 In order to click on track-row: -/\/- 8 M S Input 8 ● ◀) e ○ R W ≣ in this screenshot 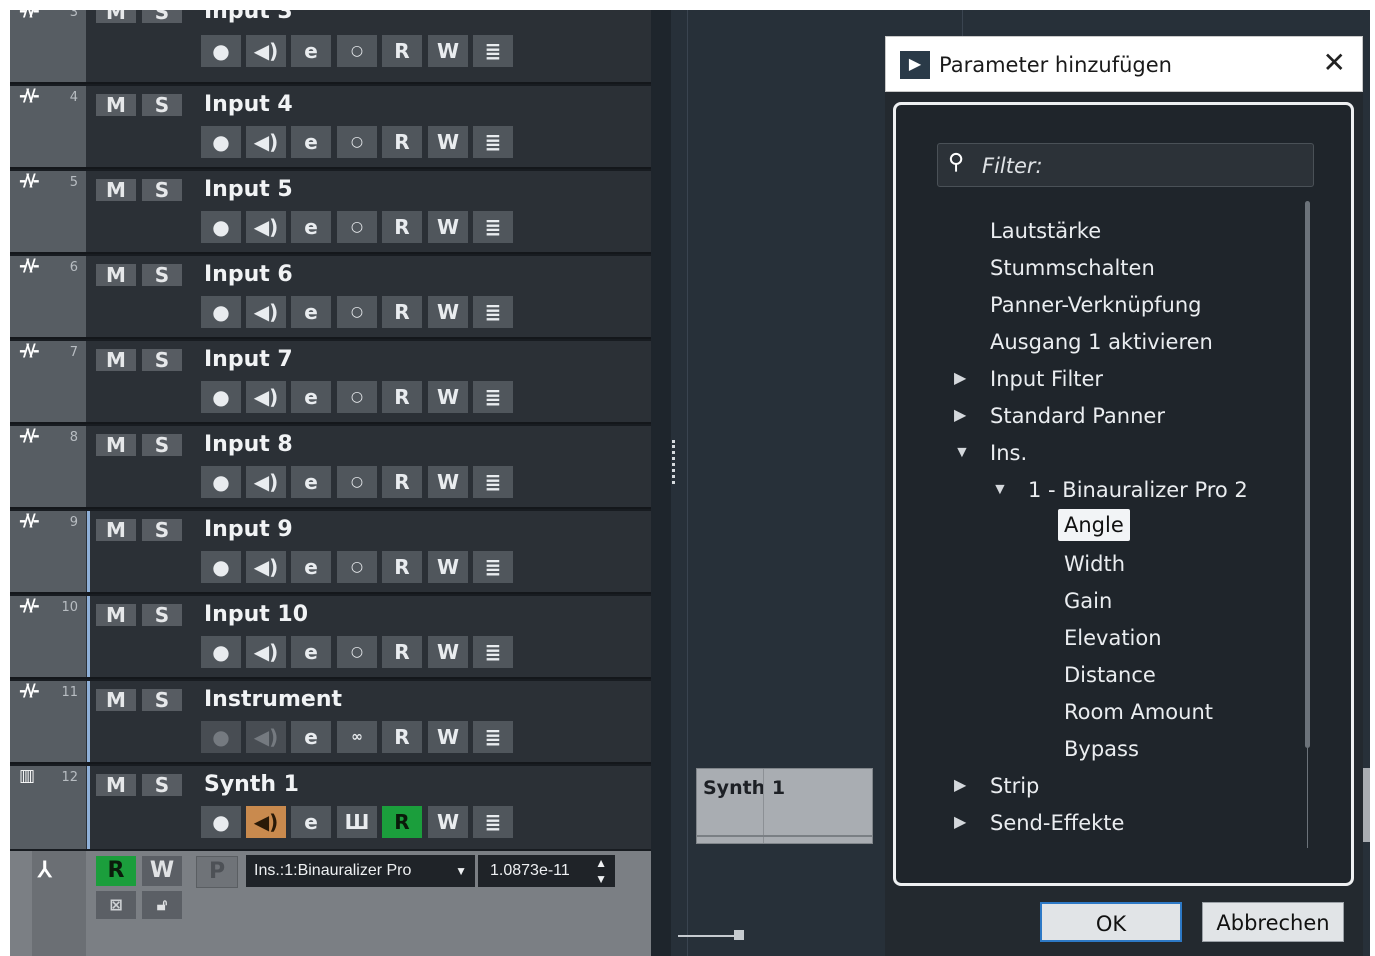, I will do `click(330, 467)`.